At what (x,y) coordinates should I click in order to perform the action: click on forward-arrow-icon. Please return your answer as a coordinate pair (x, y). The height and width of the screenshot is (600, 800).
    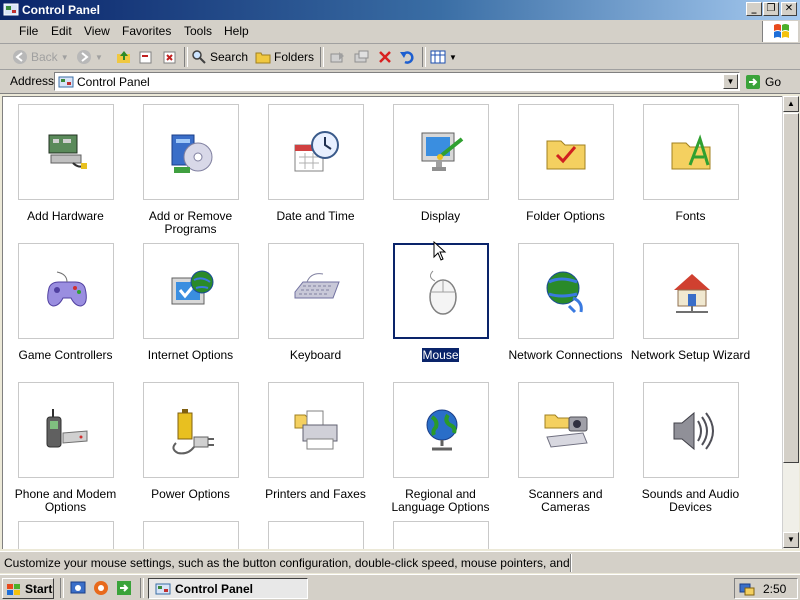
    Looking at the image, I should click on (84, 57).